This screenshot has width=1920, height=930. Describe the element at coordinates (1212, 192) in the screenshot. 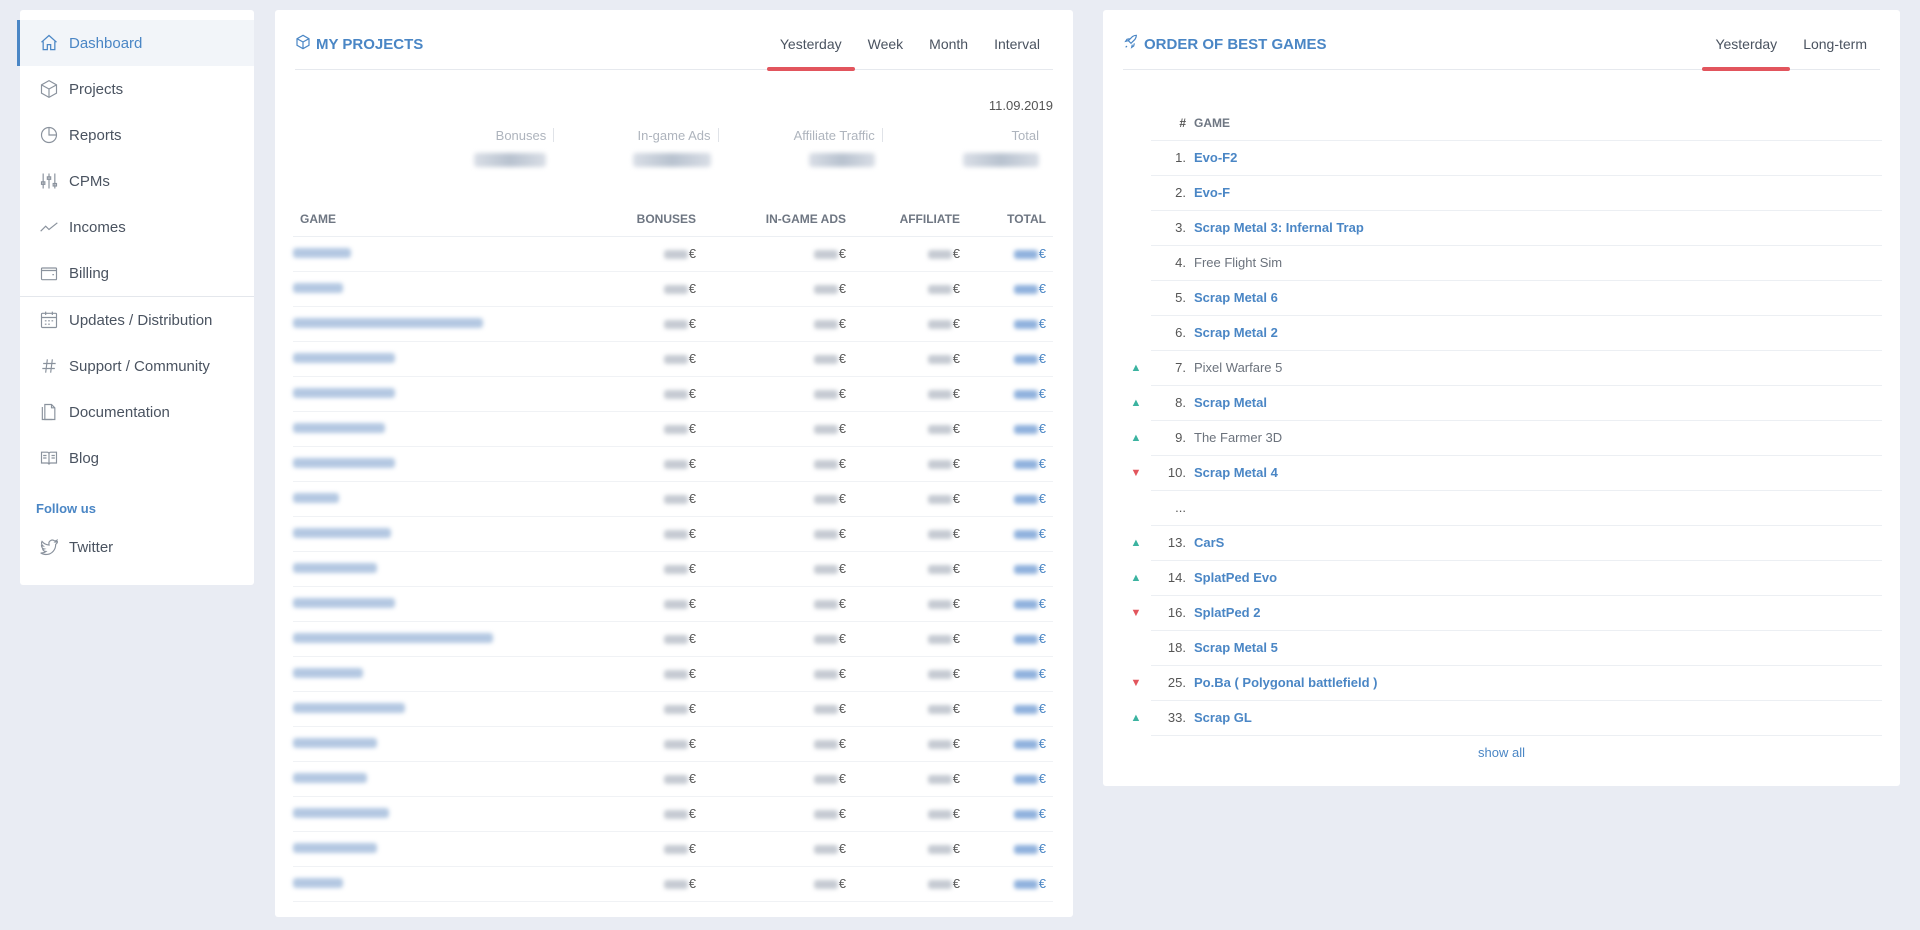

I see `game-name: Evo-F` at that location.